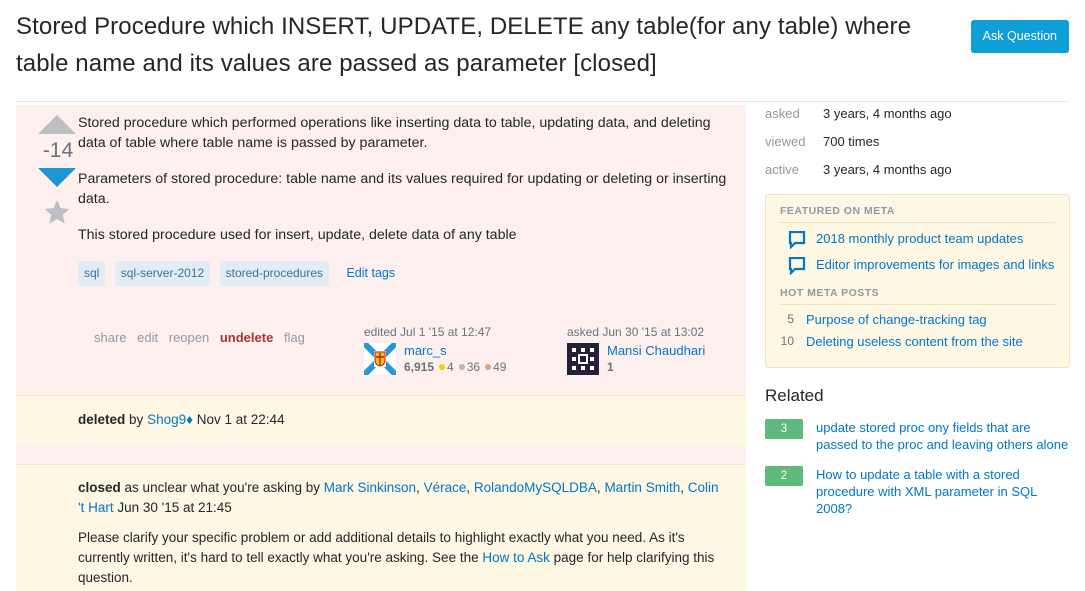 The height and width of the screenshot is (591, 1085). I want to click on stat-viewed: viewed 700 times, so click(917, 141).